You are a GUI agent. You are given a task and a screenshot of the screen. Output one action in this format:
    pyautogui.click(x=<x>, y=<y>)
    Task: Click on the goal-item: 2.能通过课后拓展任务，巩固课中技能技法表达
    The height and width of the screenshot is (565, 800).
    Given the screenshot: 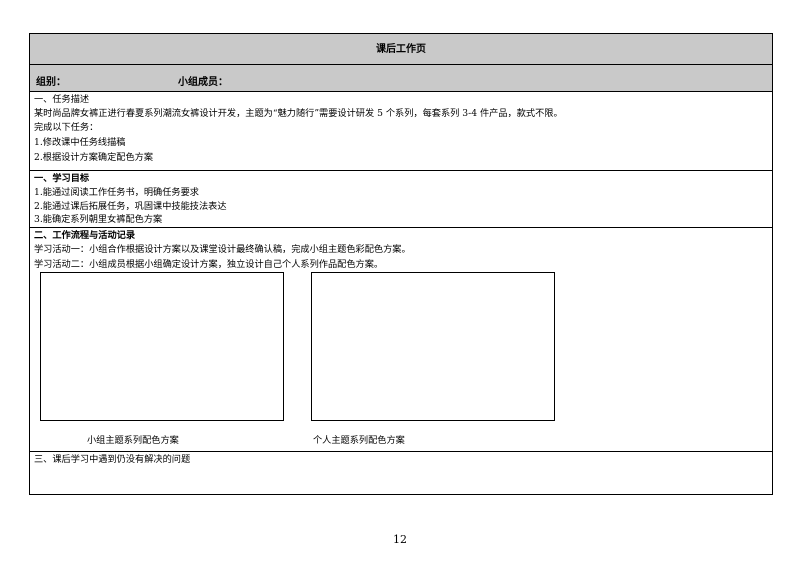 What is the action you would take?
    pyautogui.click(x=130, y=206)
    